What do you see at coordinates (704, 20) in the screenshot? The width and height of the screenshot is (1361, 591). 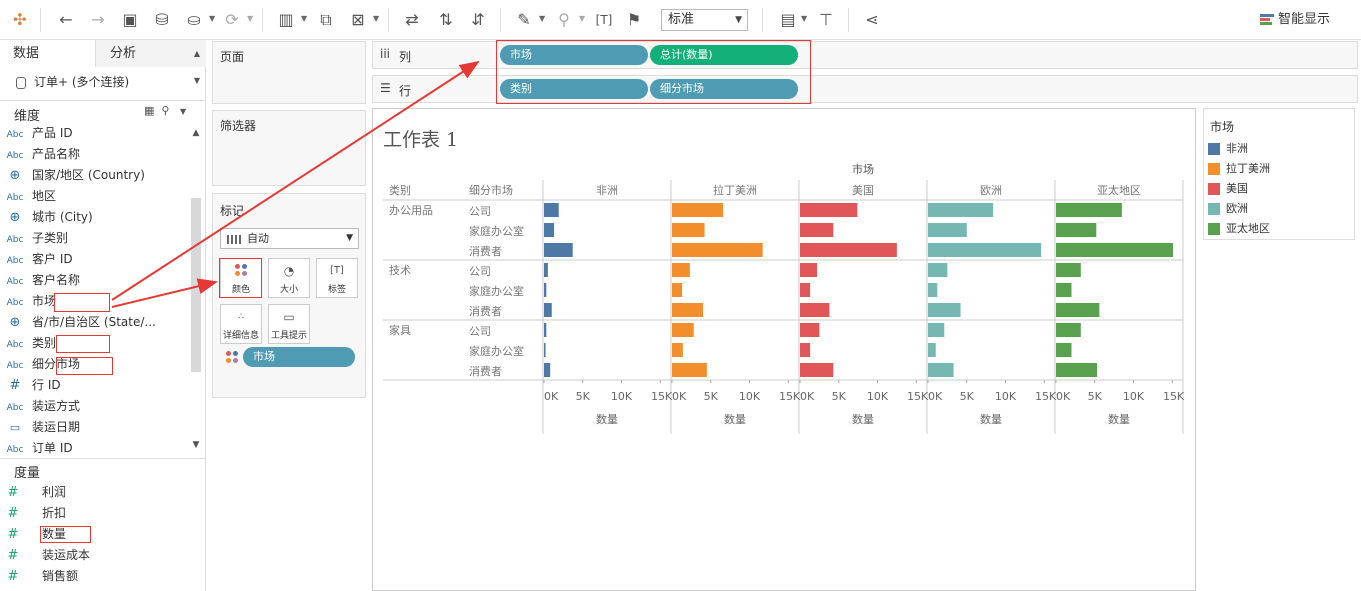 I see `fit-select: 标准 ▼` at bounding box center [704, 20].